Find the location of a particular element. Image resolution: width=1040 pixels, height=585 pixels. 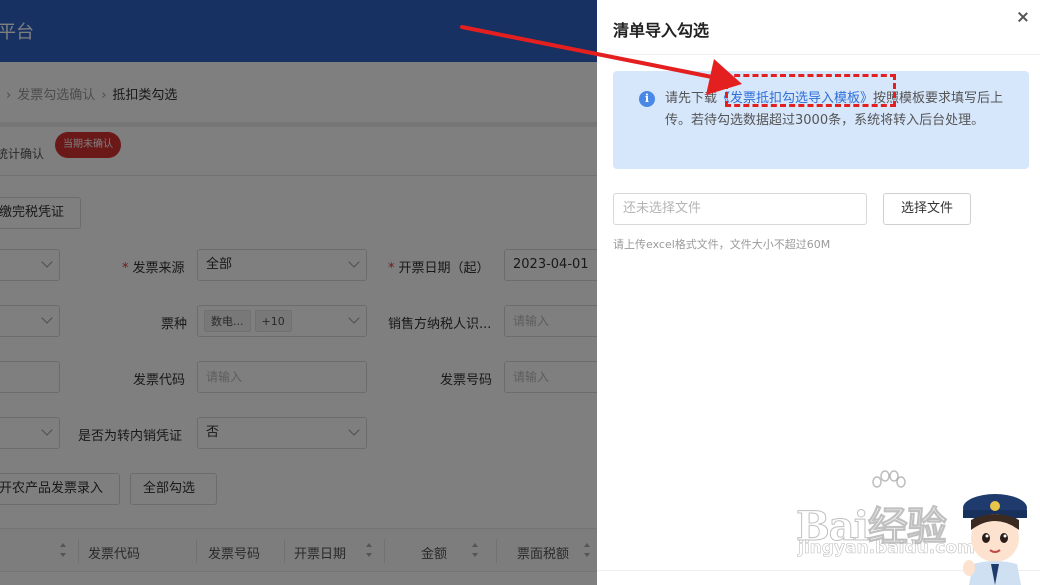

file-path-input: 还未选择文件 is located at coordinates (740, 209).